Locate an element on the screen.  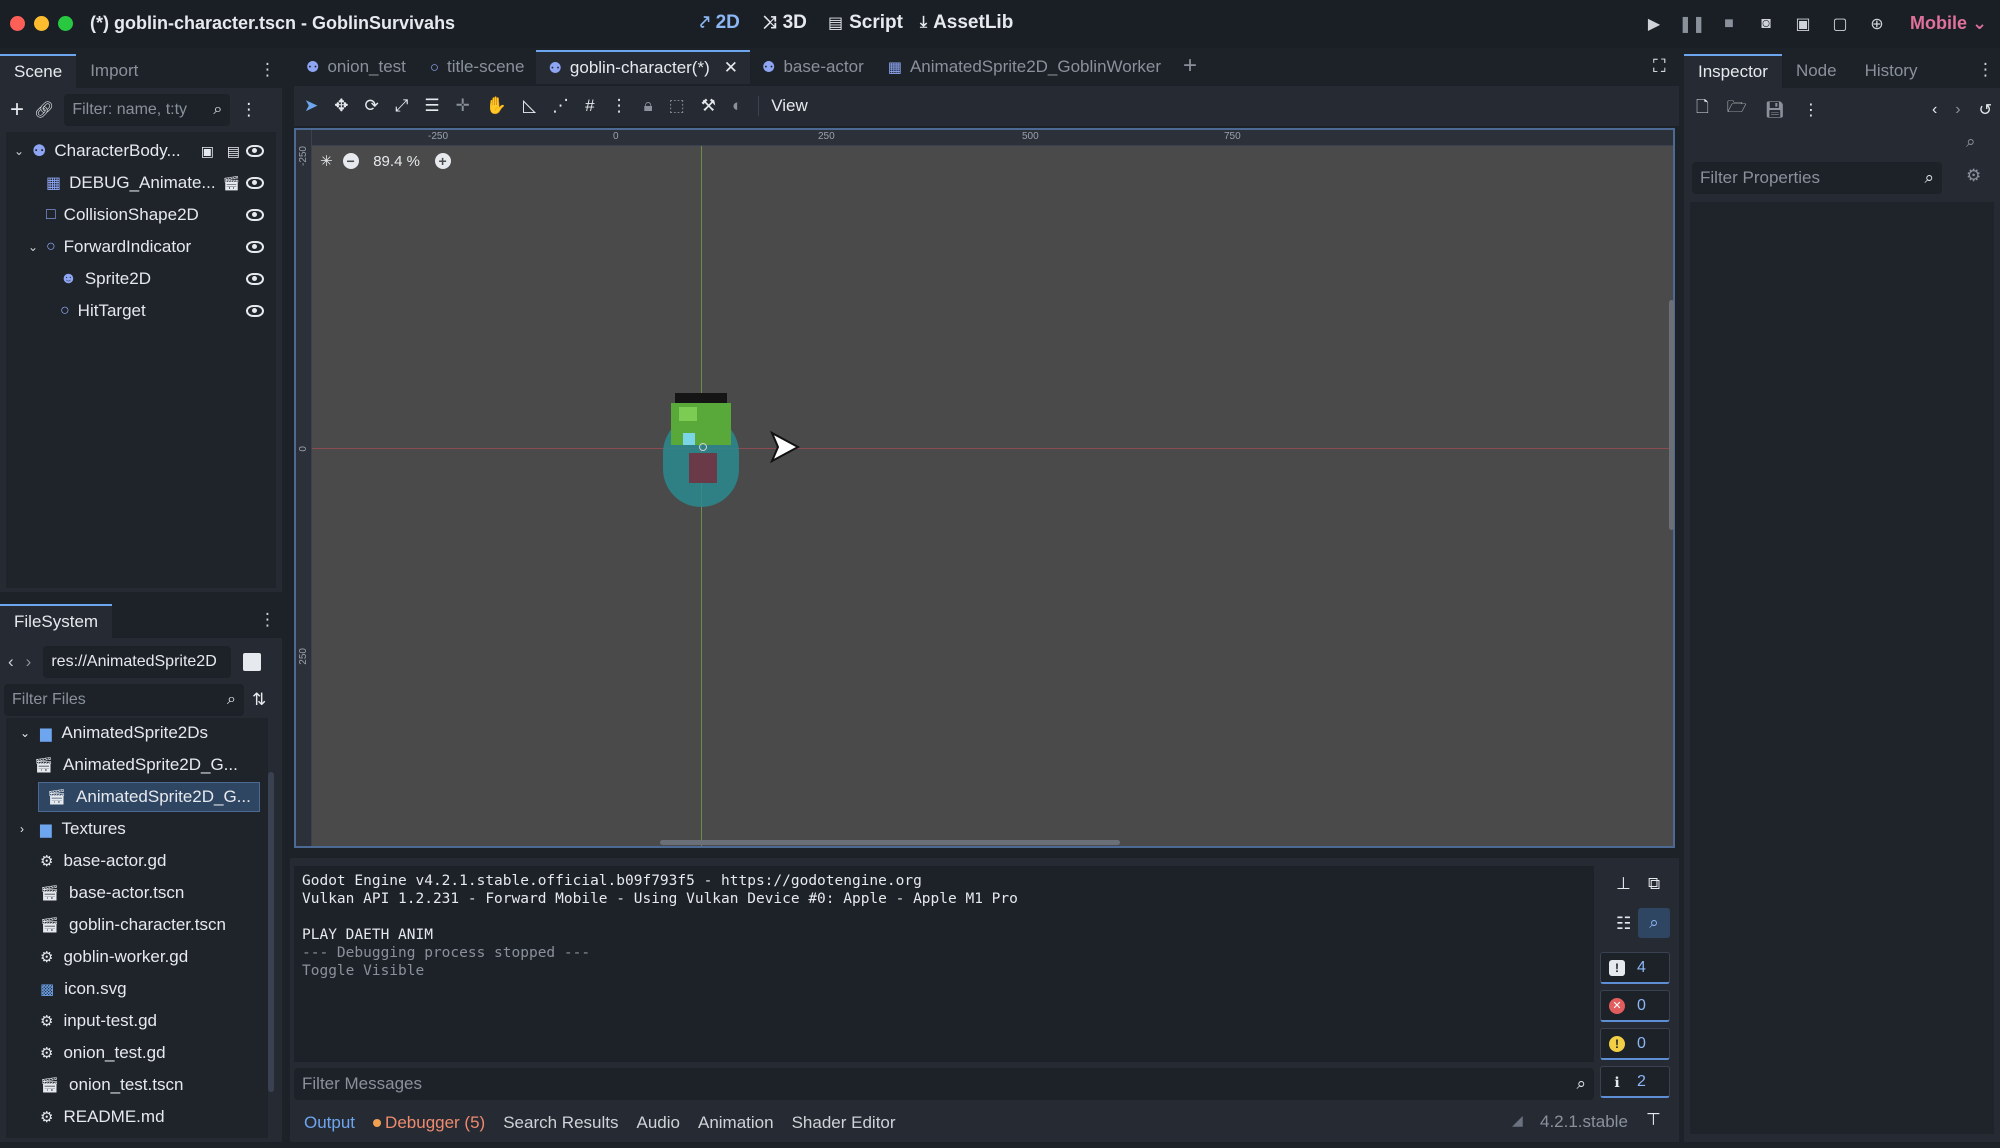
select-tool-icon: ➤ is located at coordinates (311, 106).